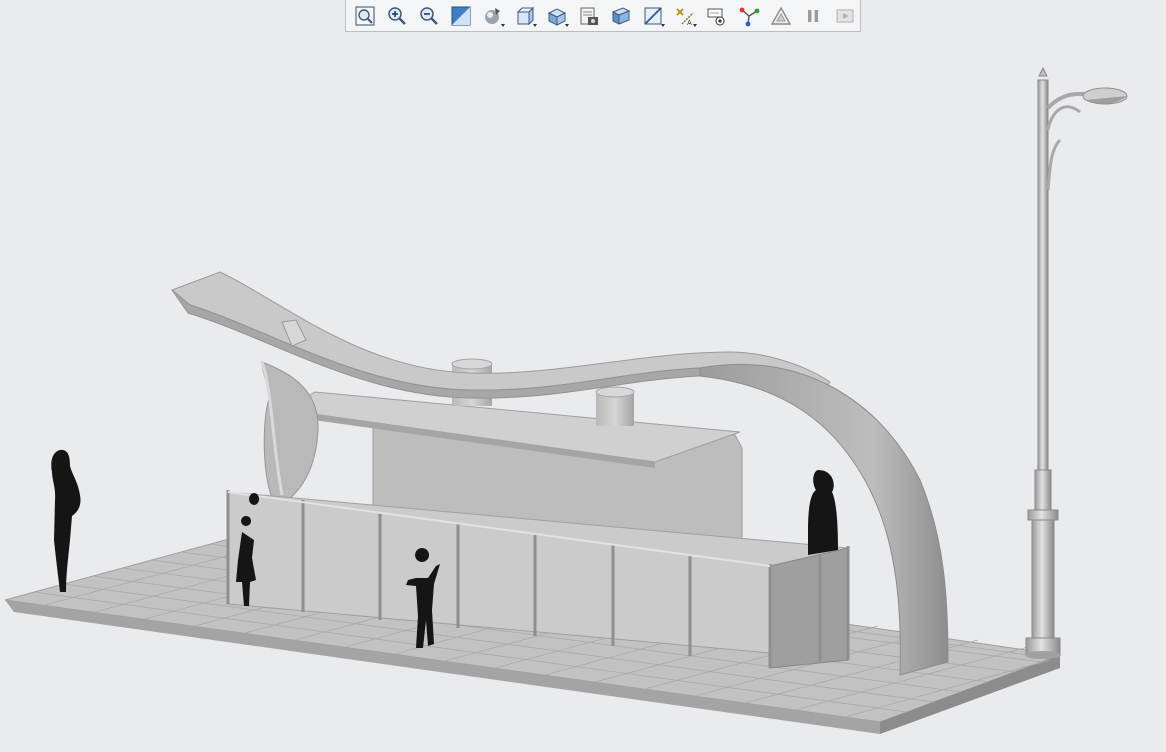 This screenshot has height=752, width=1166. Describe the element at coordinates (615, 406) in the screenshot. I see `roof-cylinder-right` at that location.